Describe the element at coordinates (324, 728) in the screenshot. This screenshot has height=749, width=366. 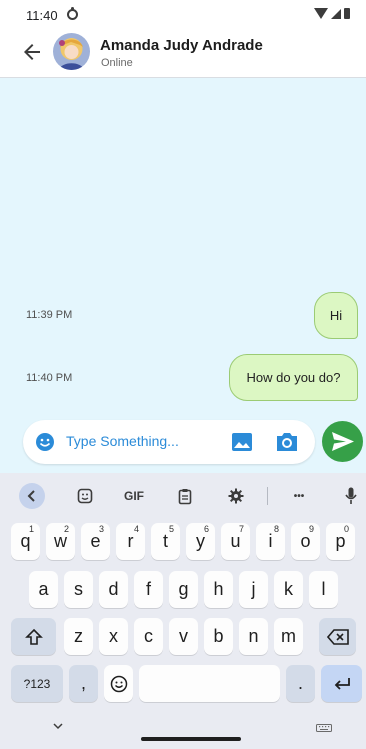
I see `keyboard-switch-icon` at that location.